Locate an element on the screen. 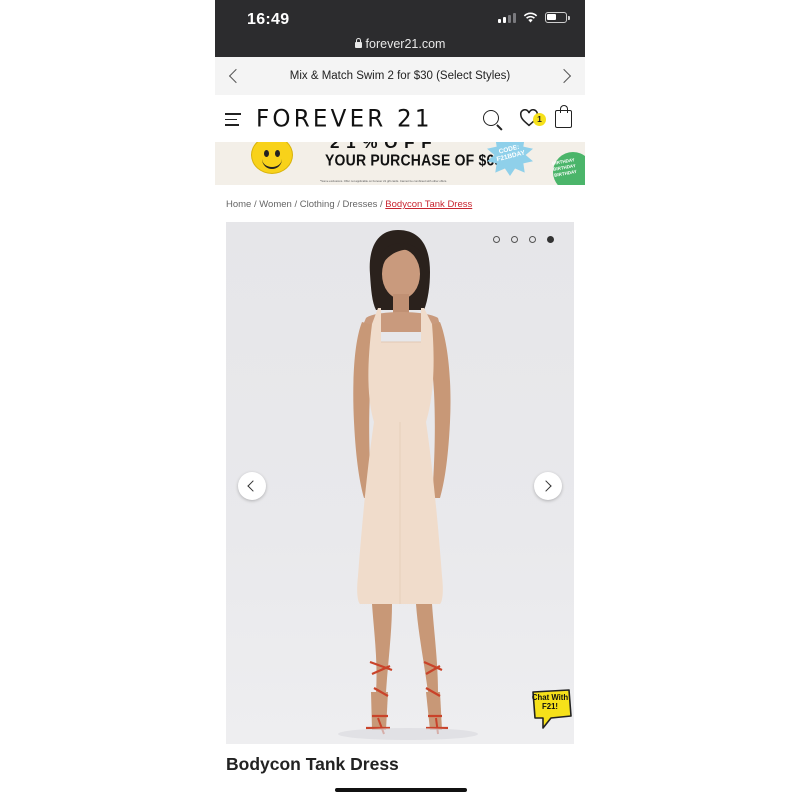 This screenshot has width=800, height=800. site-logo: FOREVER 21 is located at coordinates (344, 118).